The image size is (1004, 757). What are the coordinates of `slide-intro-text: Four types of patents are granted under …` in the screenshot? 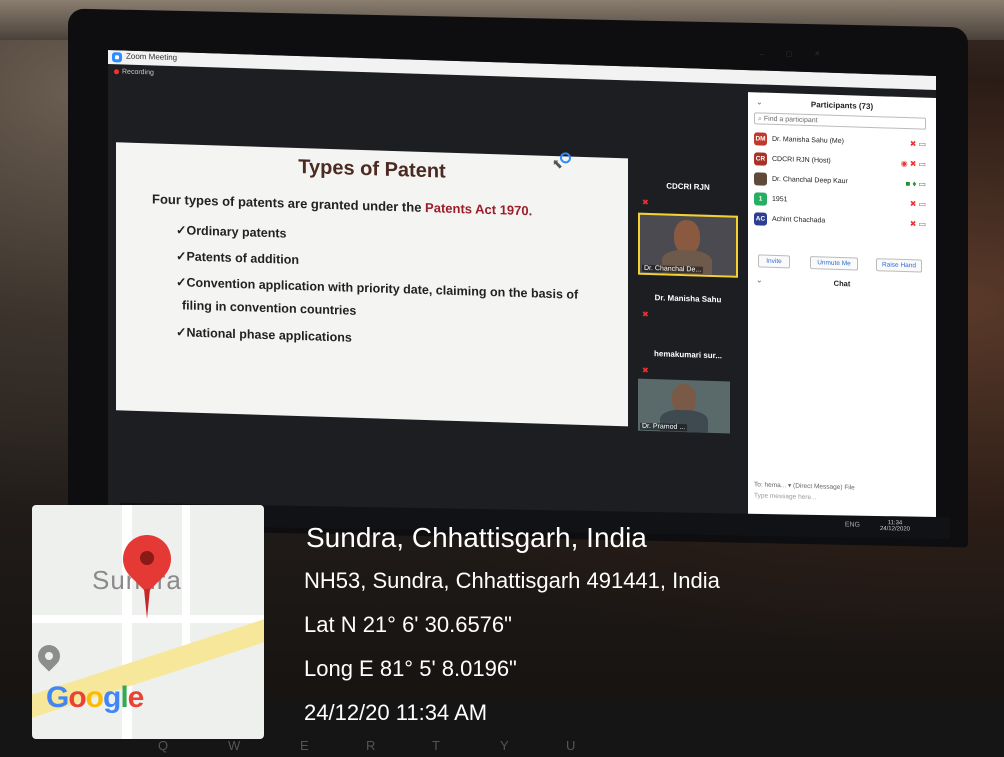 It's located at (289, 203).